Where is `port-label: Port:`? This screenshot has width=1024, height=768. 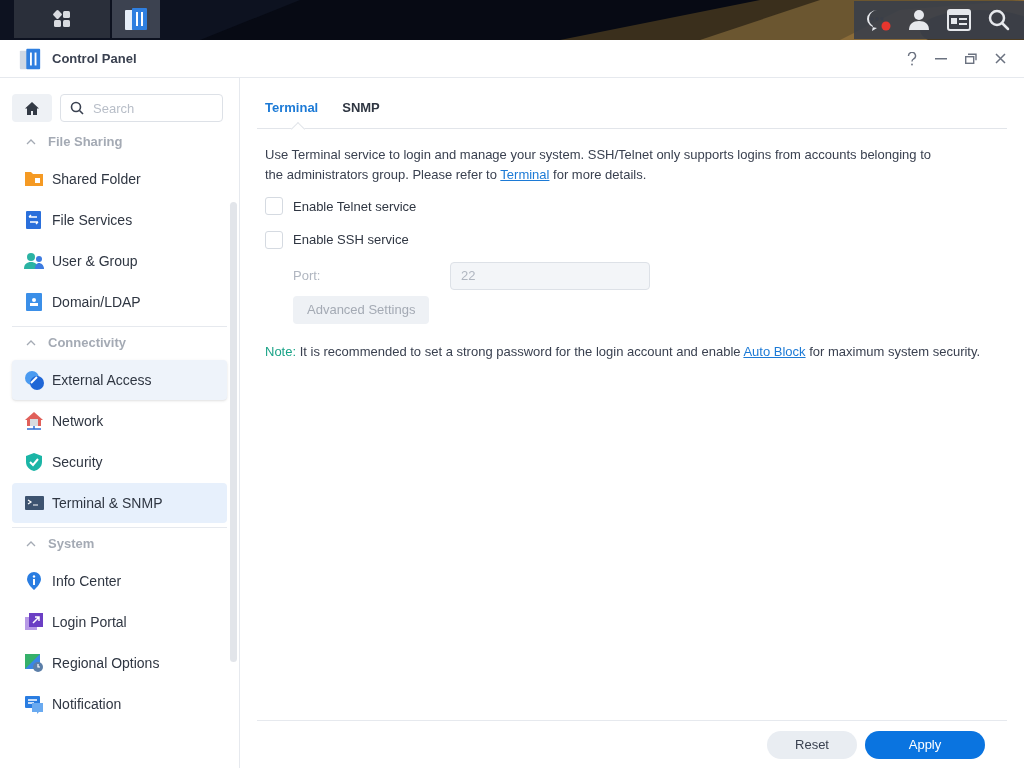 port-label: Port: is located at coordinates (307, 275).